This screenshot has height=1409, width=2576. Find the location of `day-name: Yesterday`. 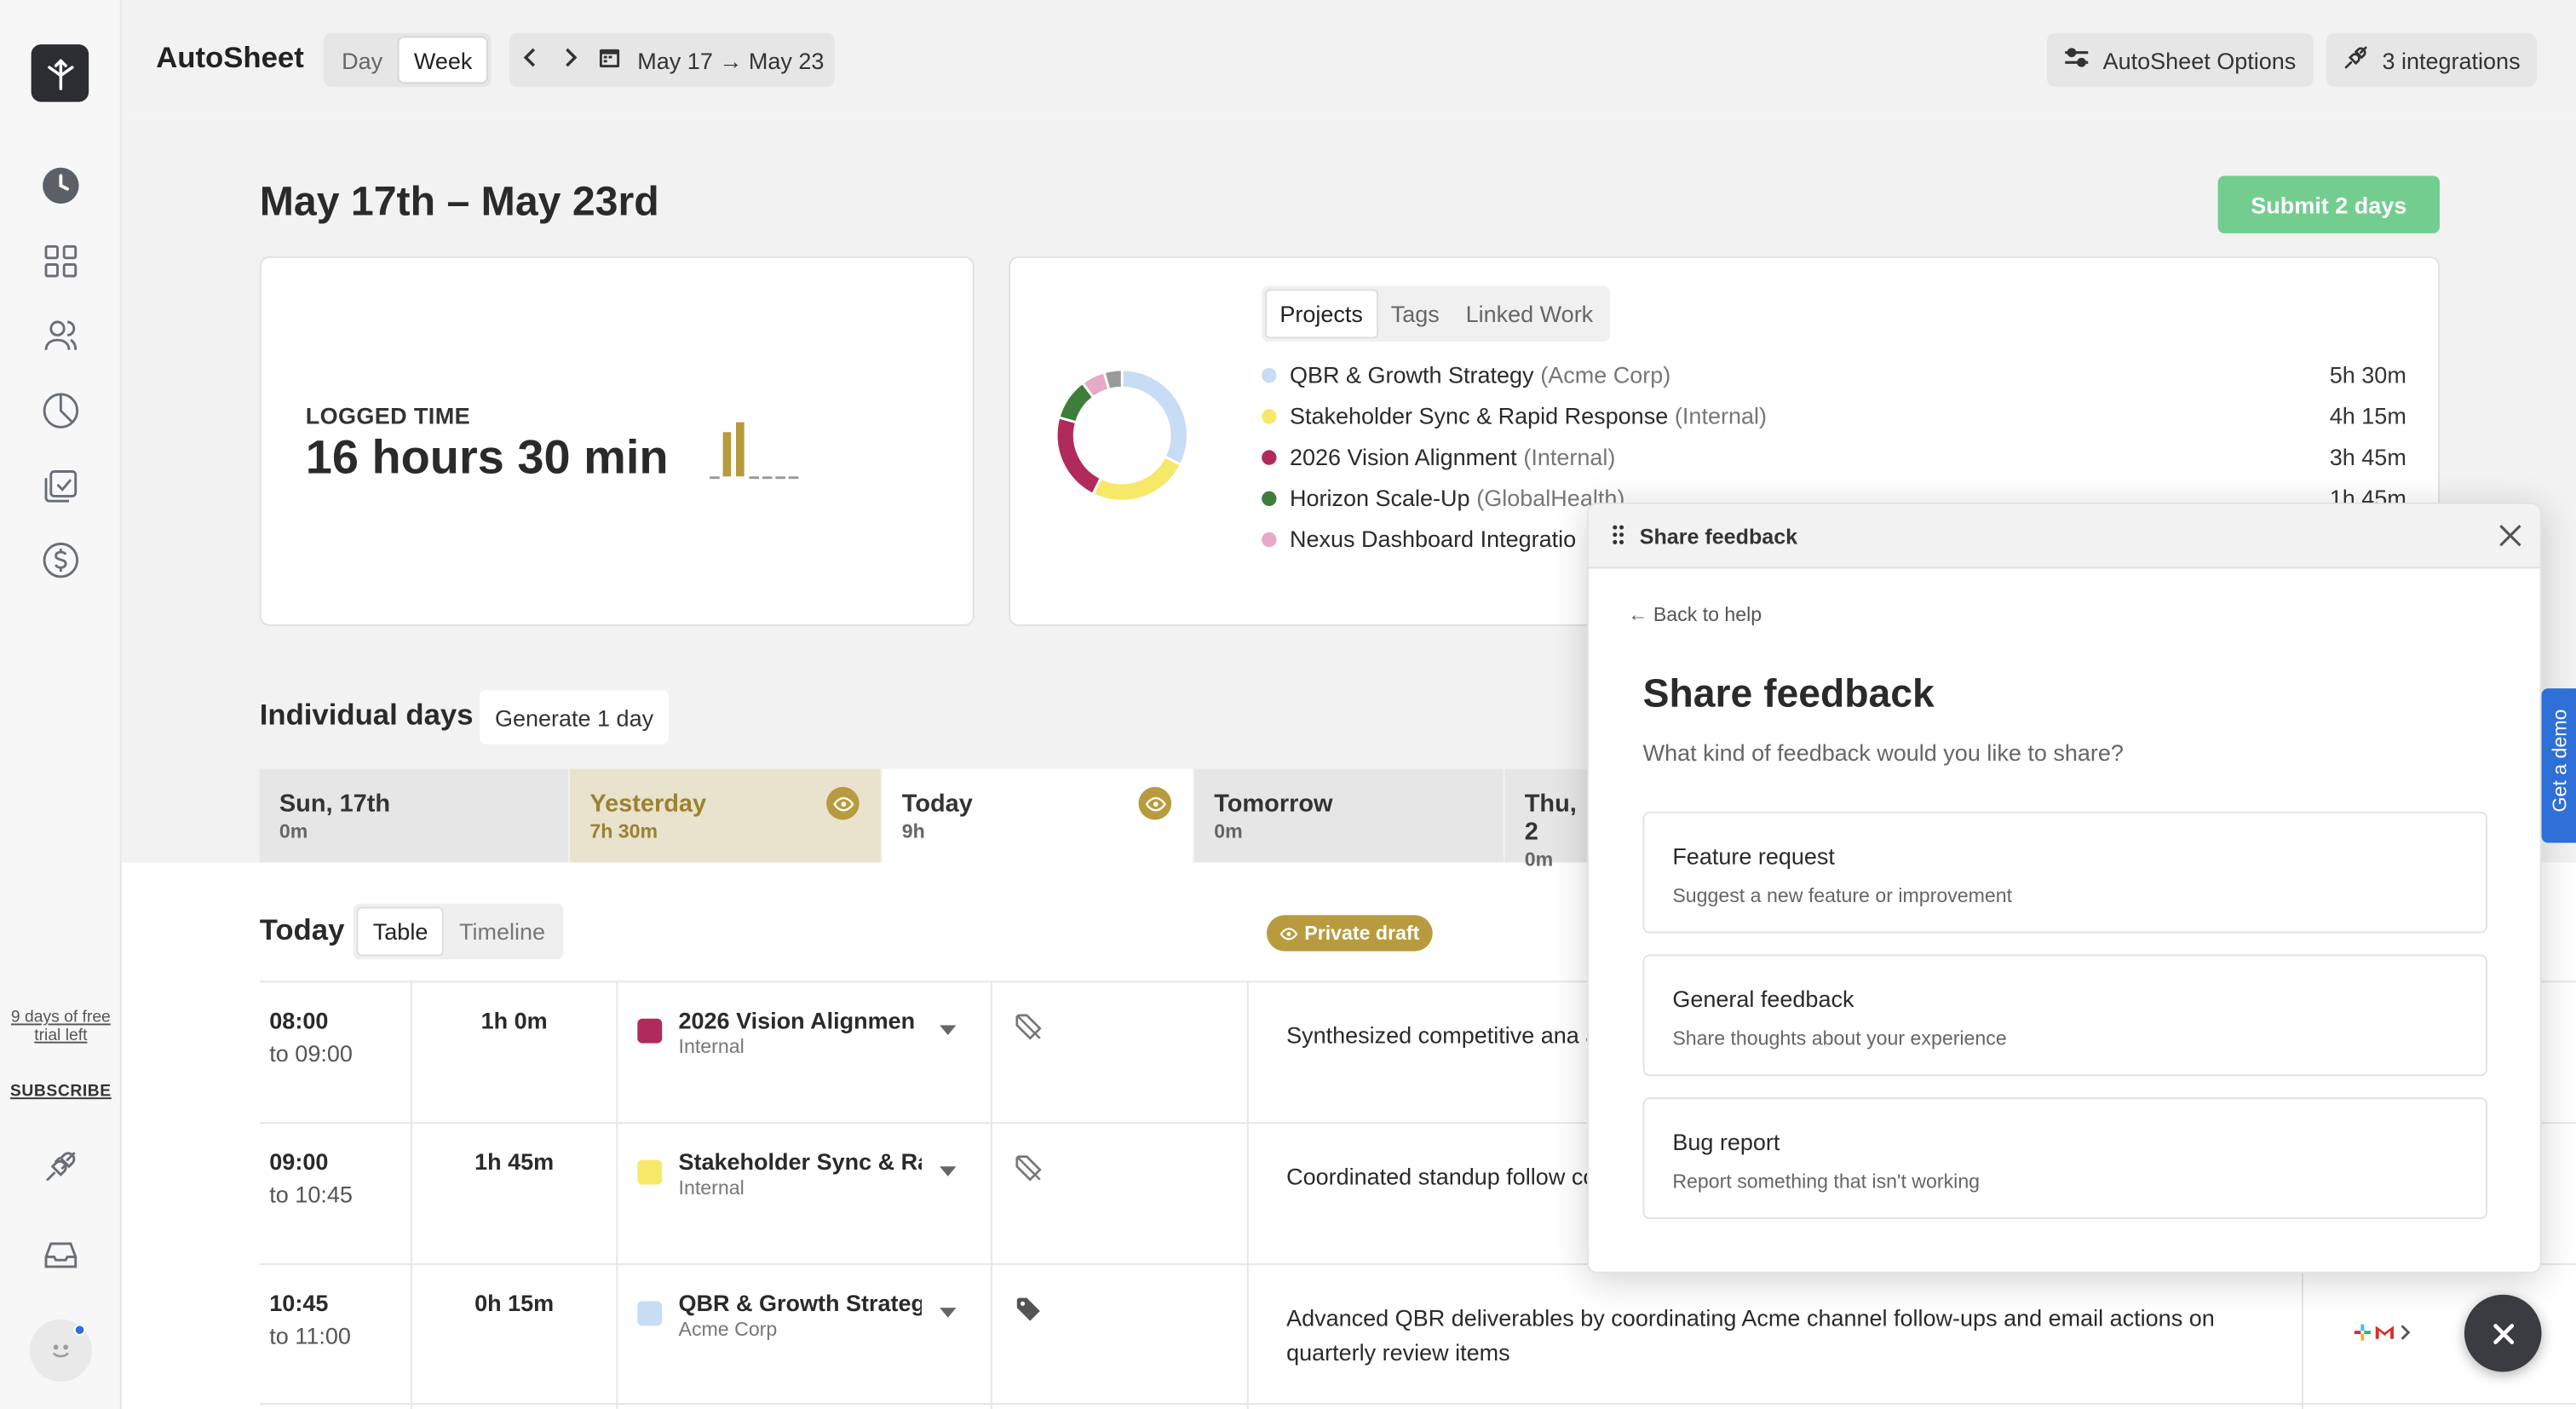

day-name: Yesterday is located at coordinates (648, 804).